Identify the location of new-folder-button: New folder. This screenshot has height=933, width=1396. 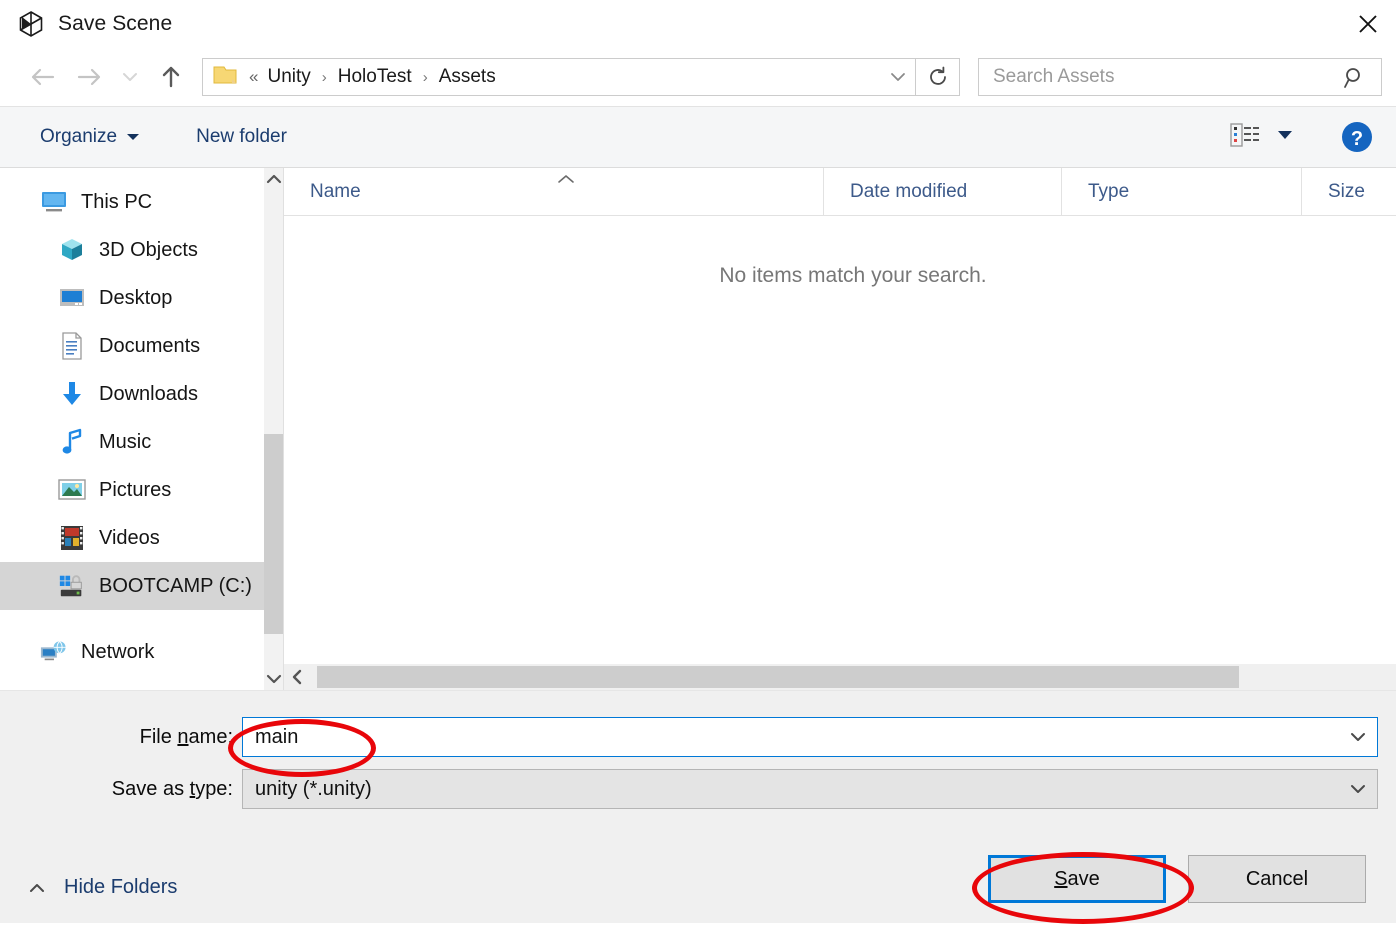
(241, 137).